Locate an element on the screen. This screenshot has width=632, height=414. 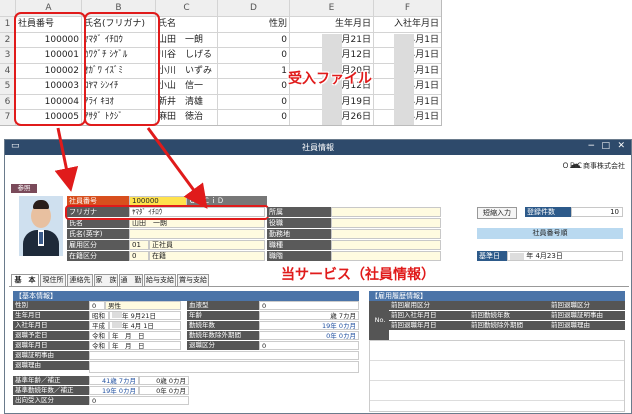
data-cell: 小川 いずみ is located at coordinates (187, 71).